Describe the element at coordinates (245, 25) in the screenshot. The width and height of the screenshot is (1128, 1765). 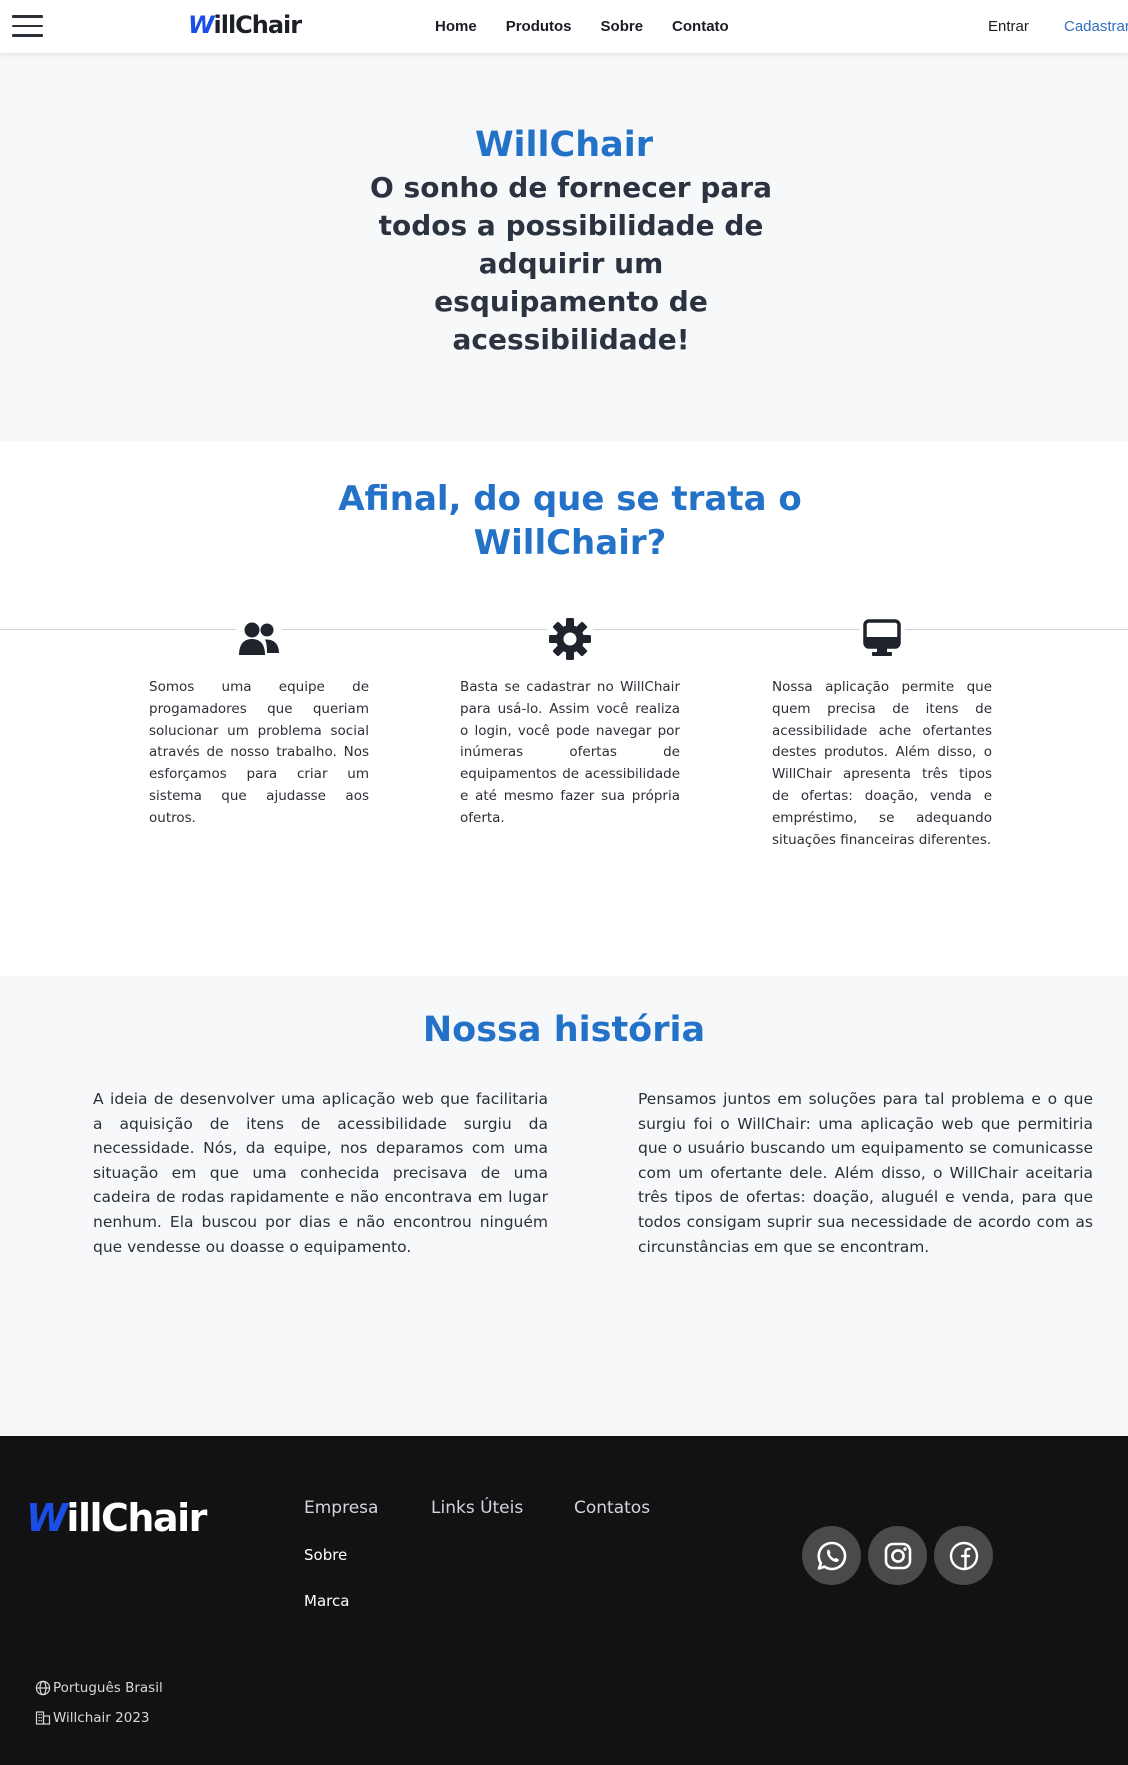
I see `brand-logo: WillChair` at that location.